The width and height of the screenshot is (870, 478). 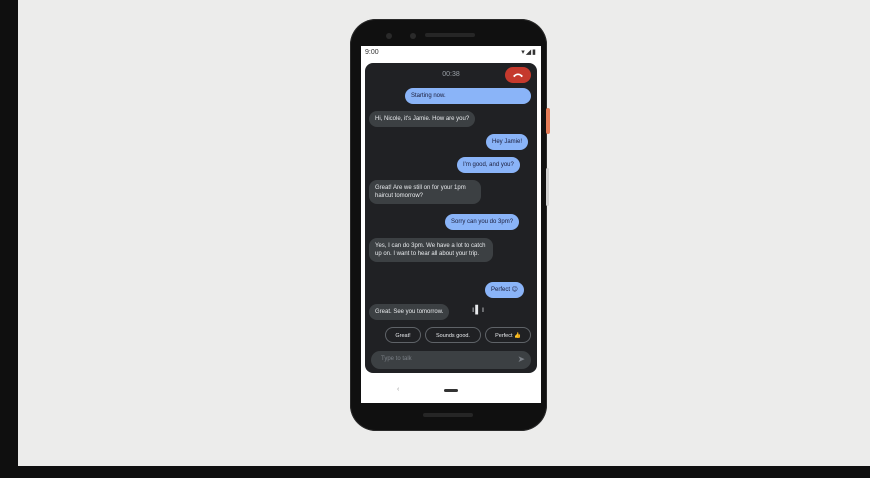 I want to click on phone-hangup-icon, so click(x=518, y=75).